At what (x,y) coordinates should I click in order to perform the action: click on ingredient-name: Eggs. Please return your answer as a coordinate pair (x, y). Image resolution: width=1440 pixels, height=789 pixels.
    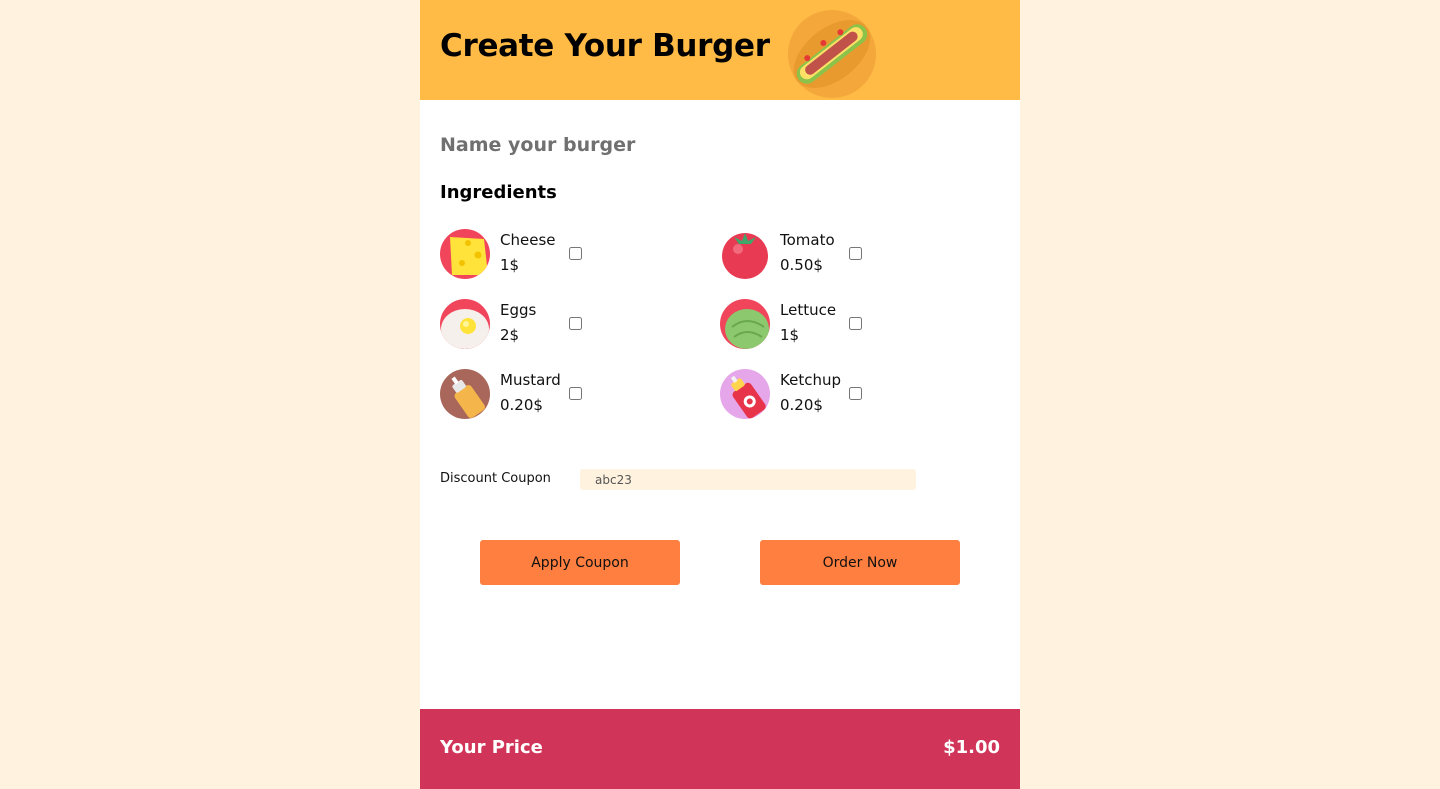
    Looking at the image, I should click on (518, 310).